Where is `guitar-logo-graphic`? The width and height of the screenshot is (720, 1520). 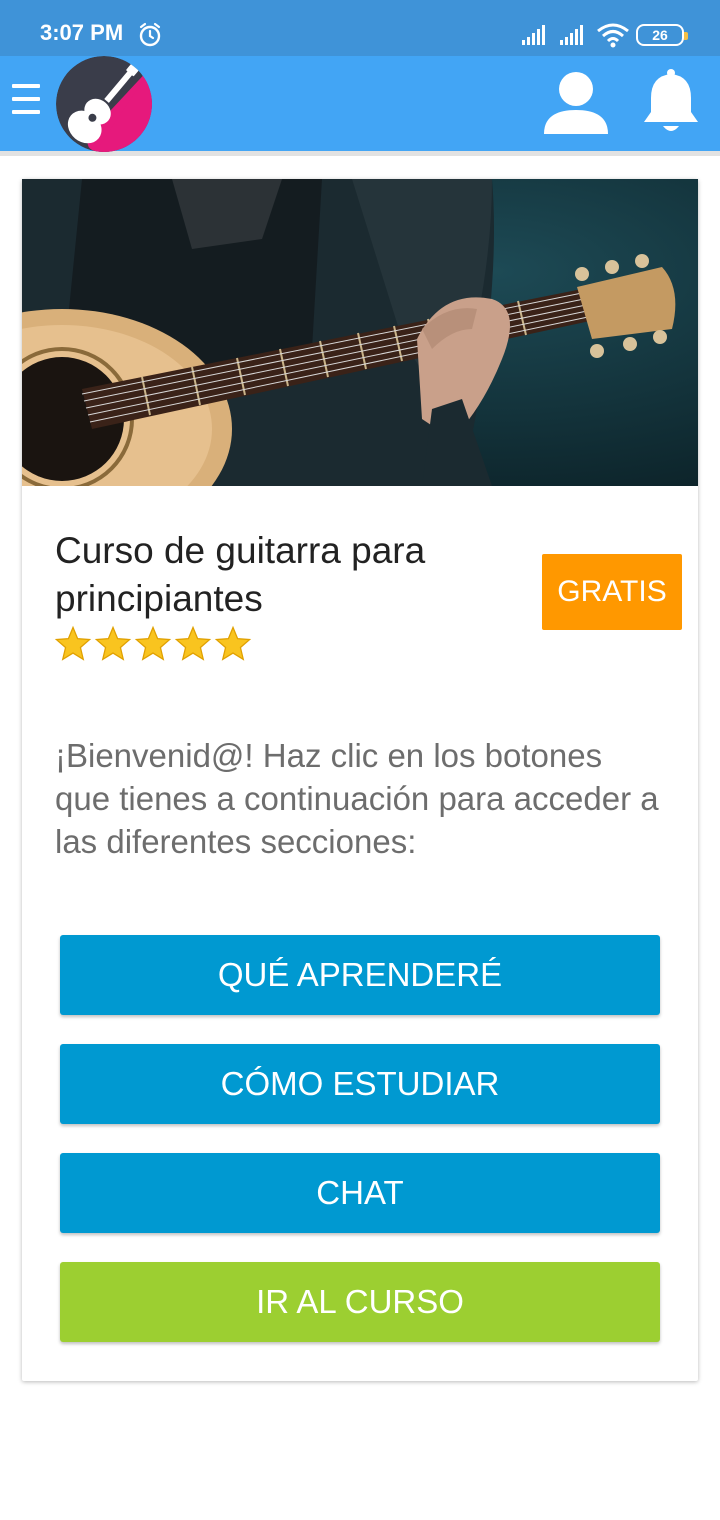 guitar-logo-graphic is located at coordinates (104, 104).